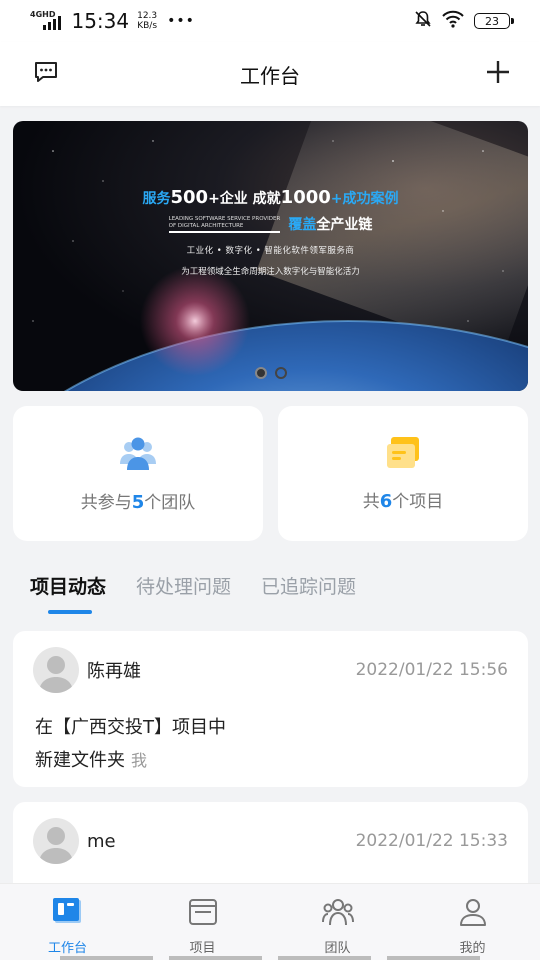  What do you see at coordinates (130, 744) in the screenshot?
I see `activity-text: 在【广西交投T】项目中 新建文件夹我` at bounding box center [130, 744].